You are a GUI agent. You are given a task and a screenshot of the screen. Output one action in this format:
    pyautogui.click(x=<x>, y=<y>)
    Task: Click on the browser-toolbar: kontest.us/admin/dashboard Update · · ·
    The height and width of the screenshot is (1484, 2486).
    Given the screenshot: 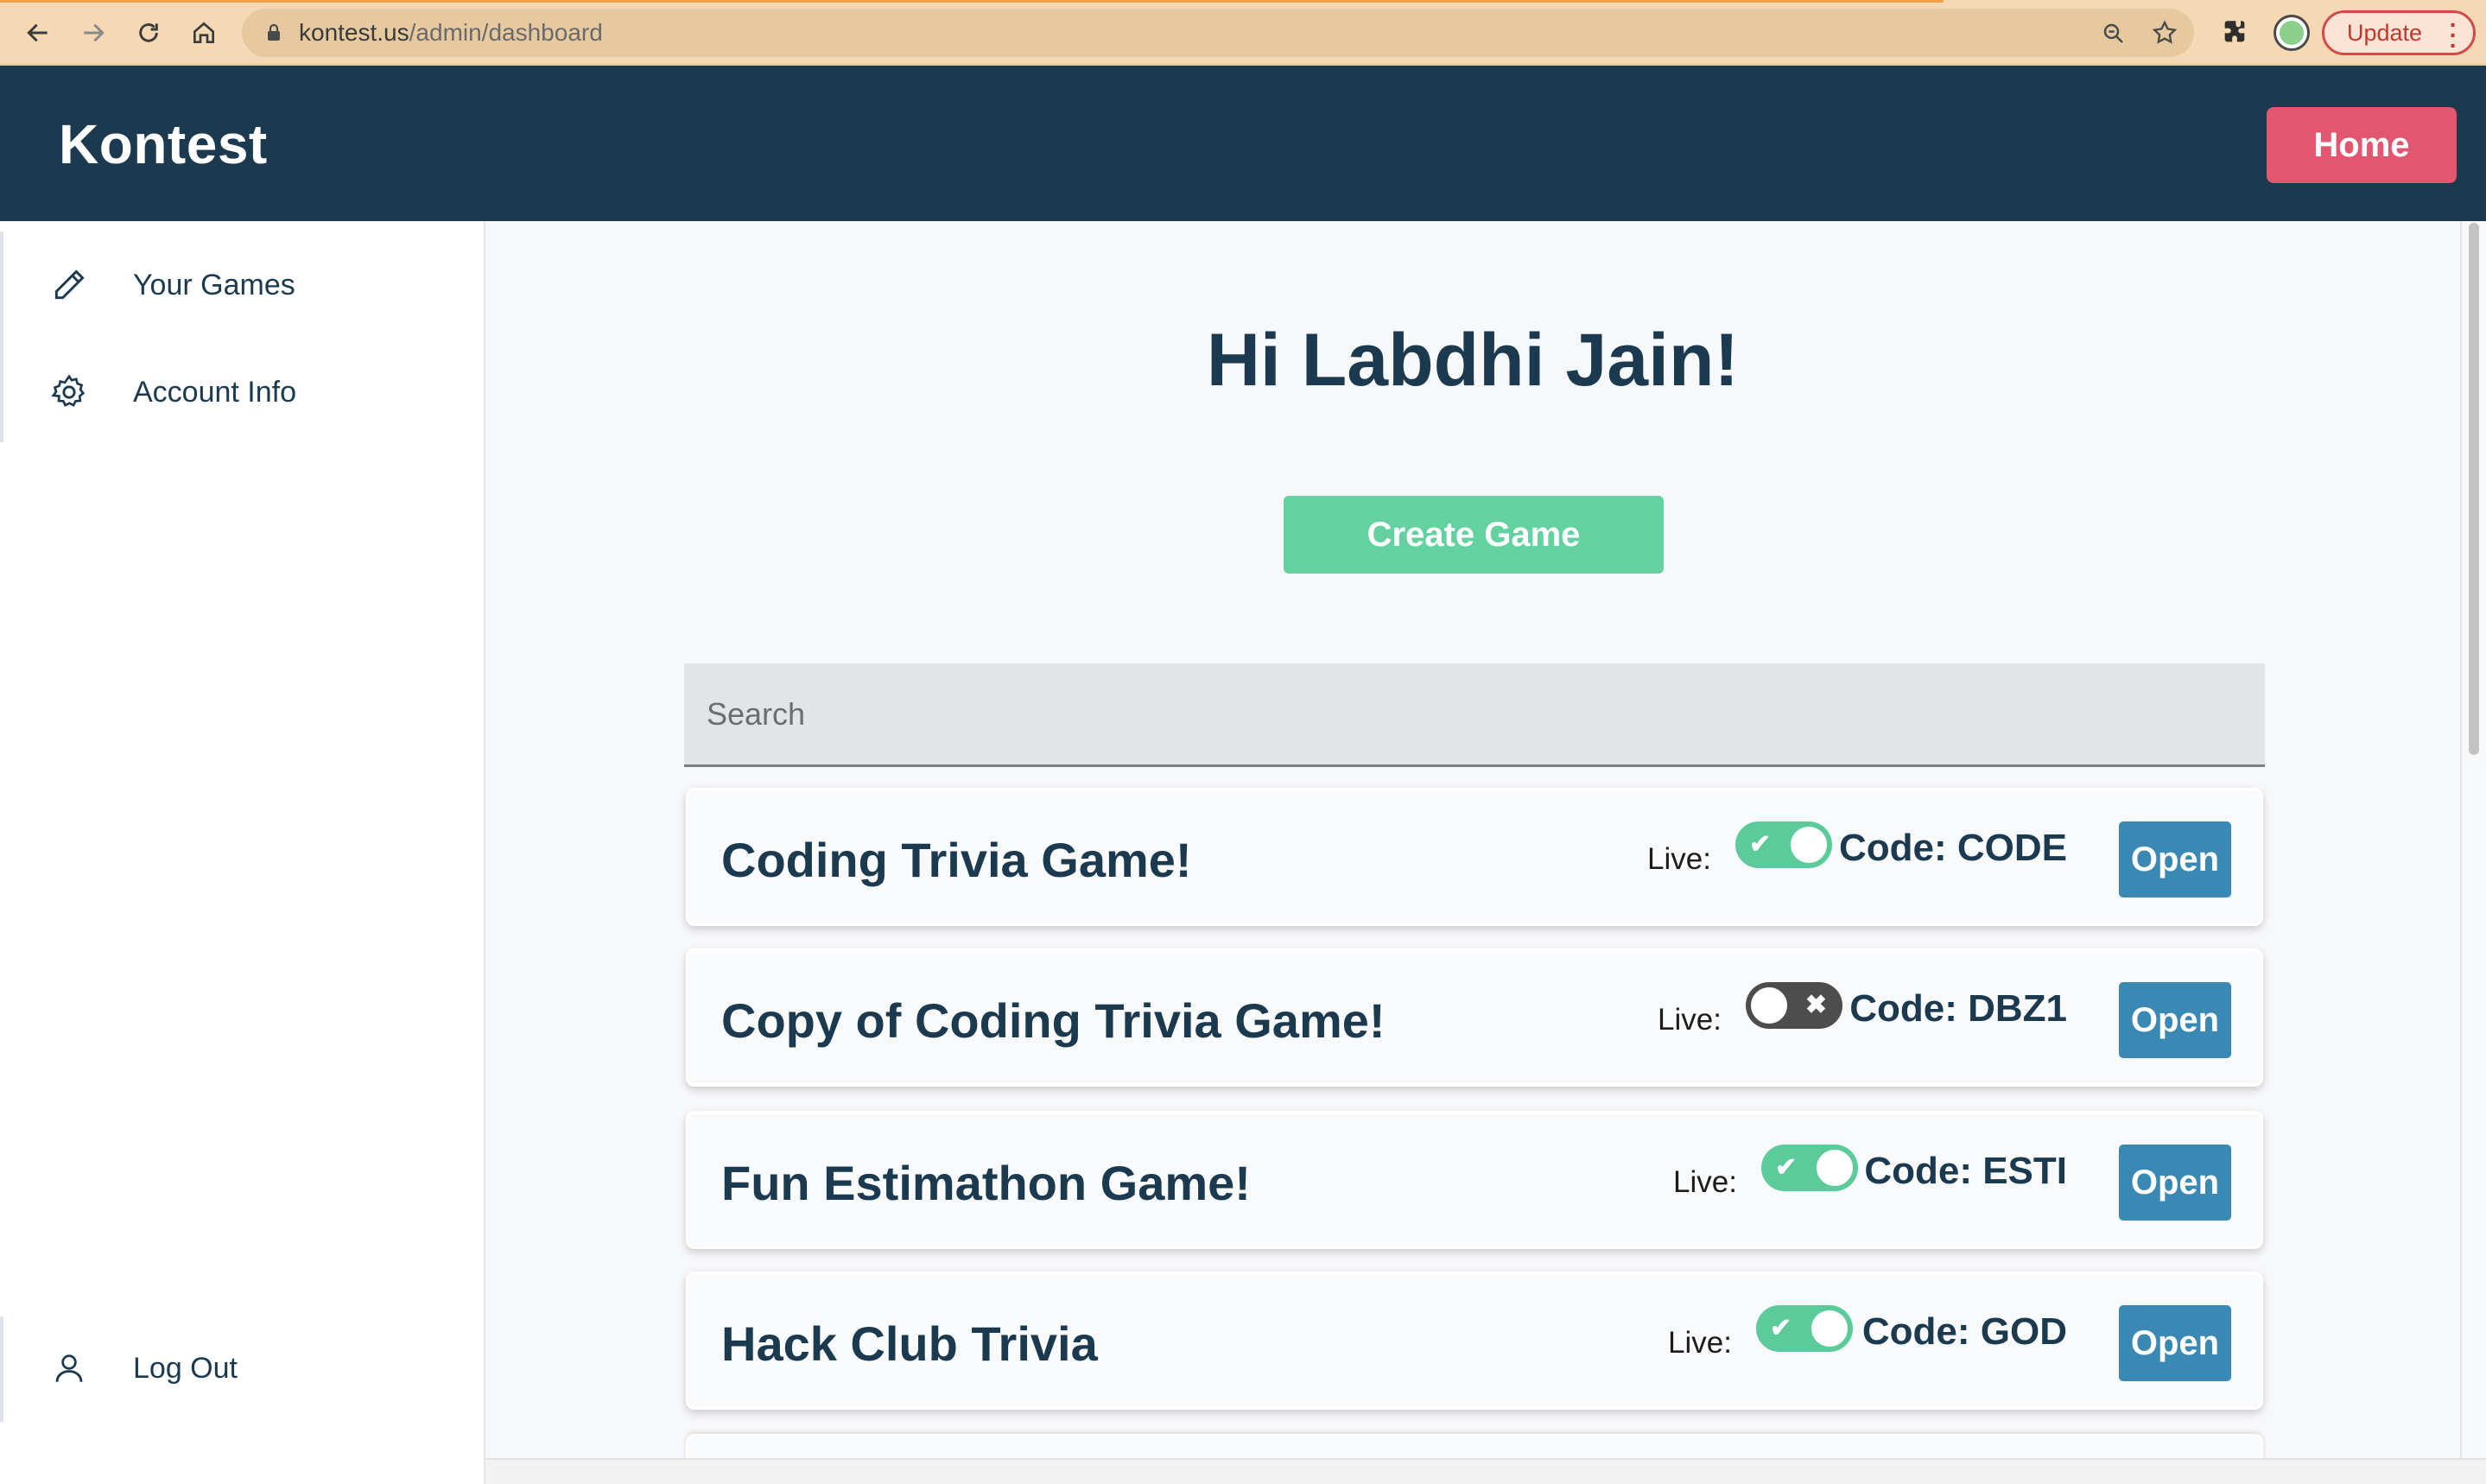 What is the action you would take?
    pyautogui.click(x=1243, y=33)
    